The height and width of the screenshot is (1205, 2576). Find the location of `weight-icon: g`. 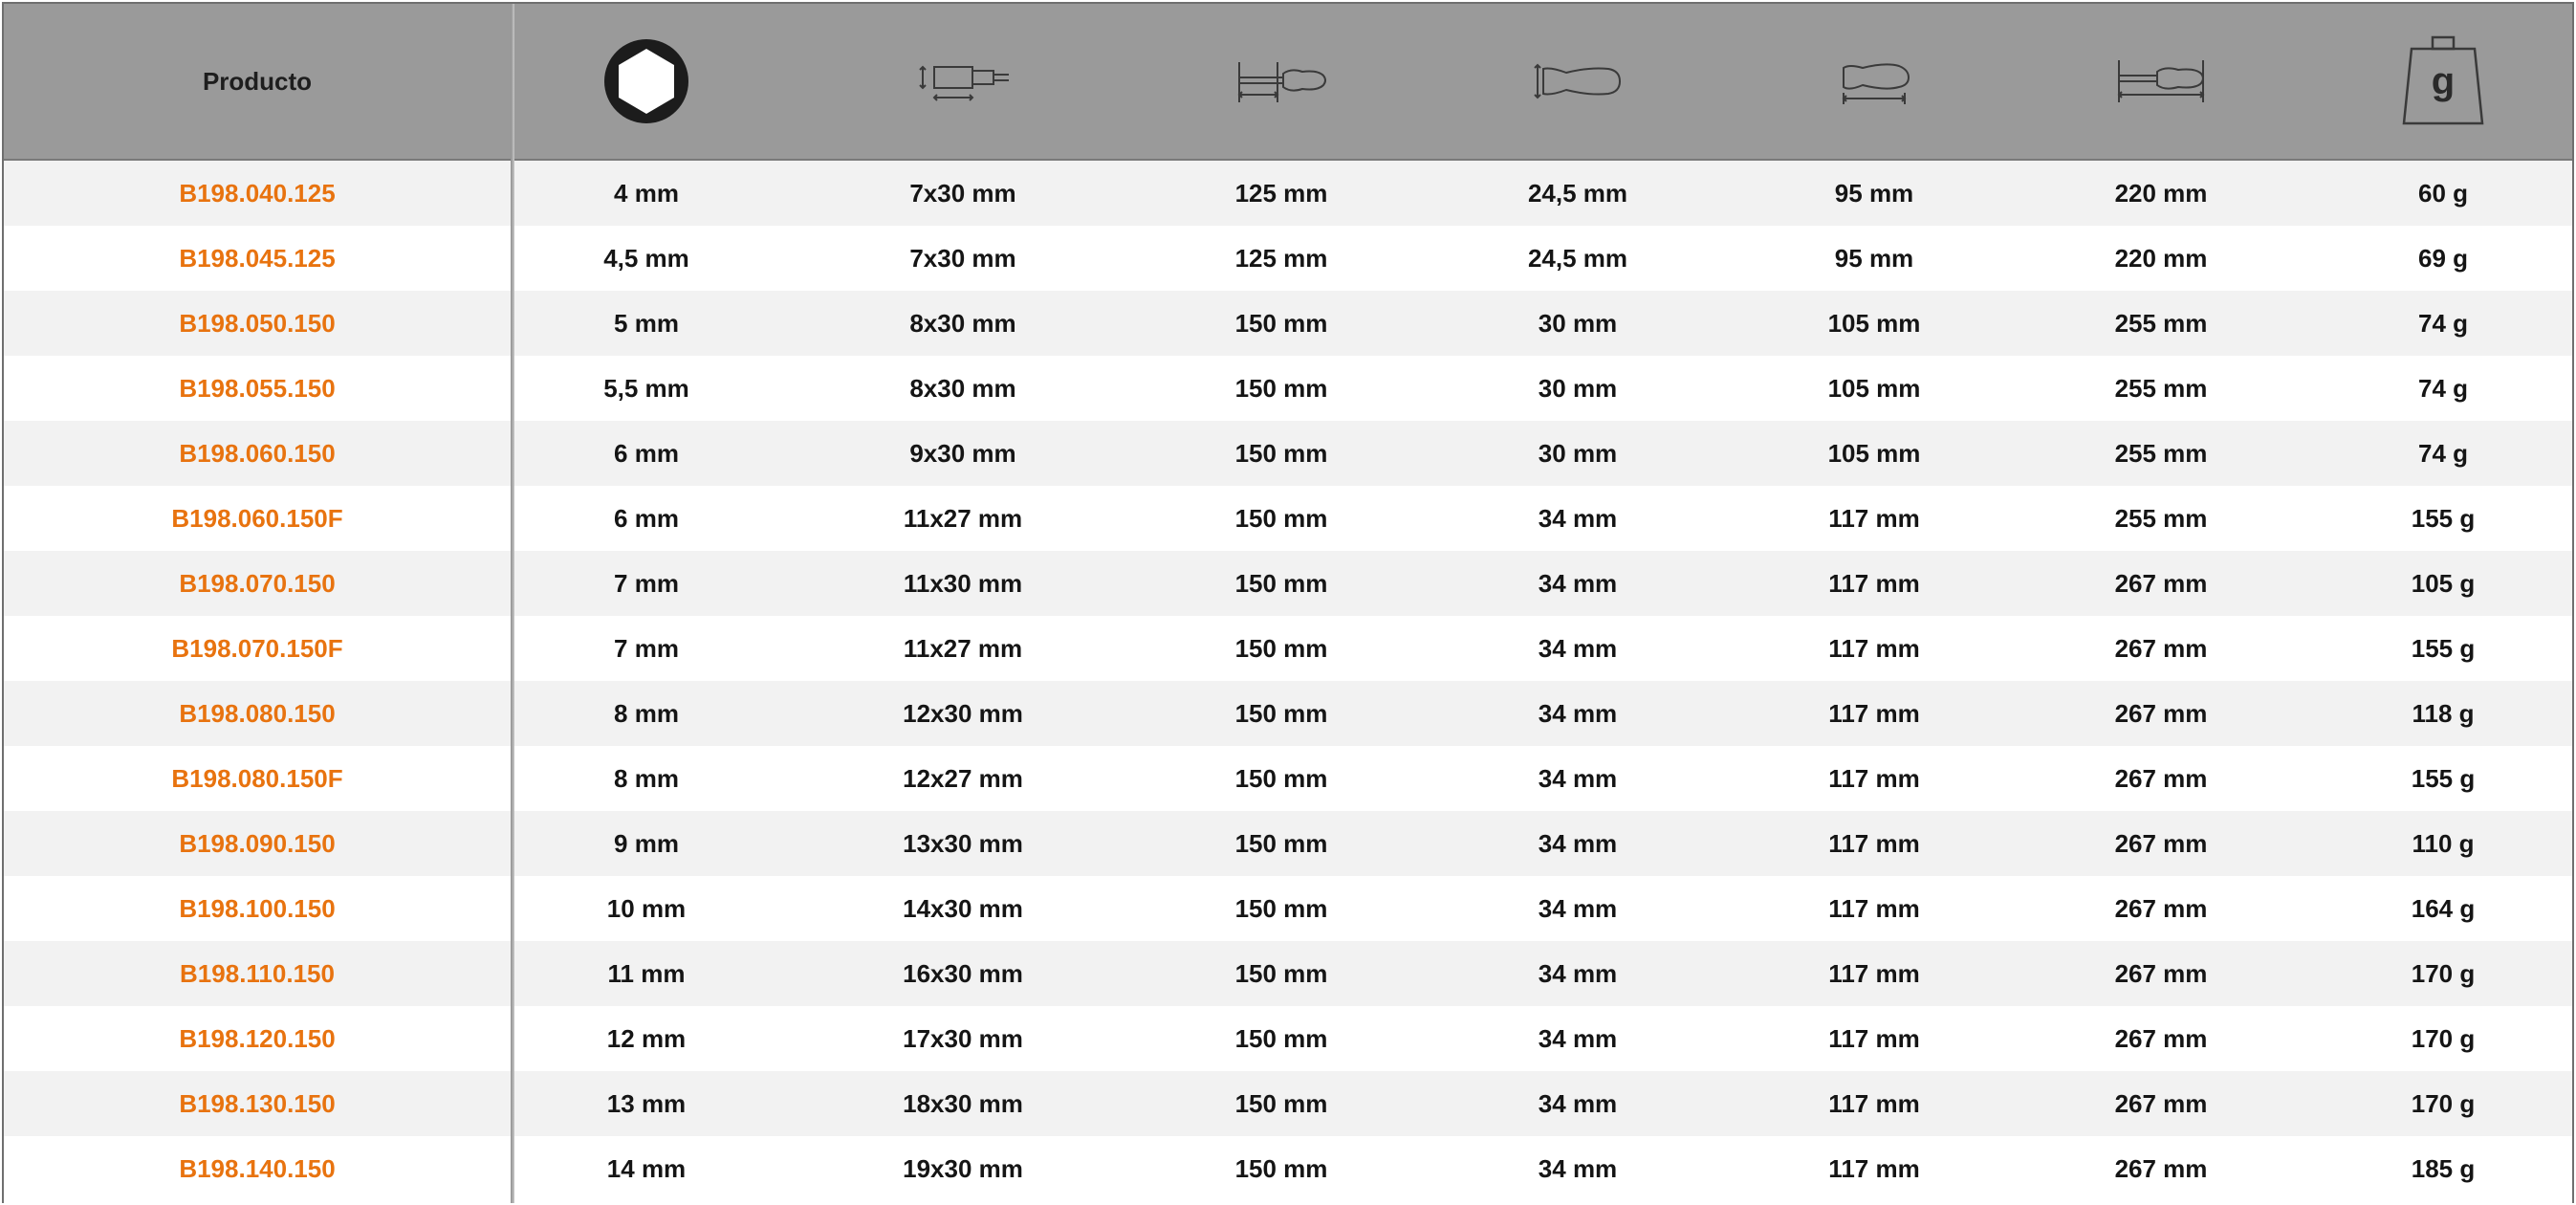

weight-icon: g is located at coordinates (2443, 81).